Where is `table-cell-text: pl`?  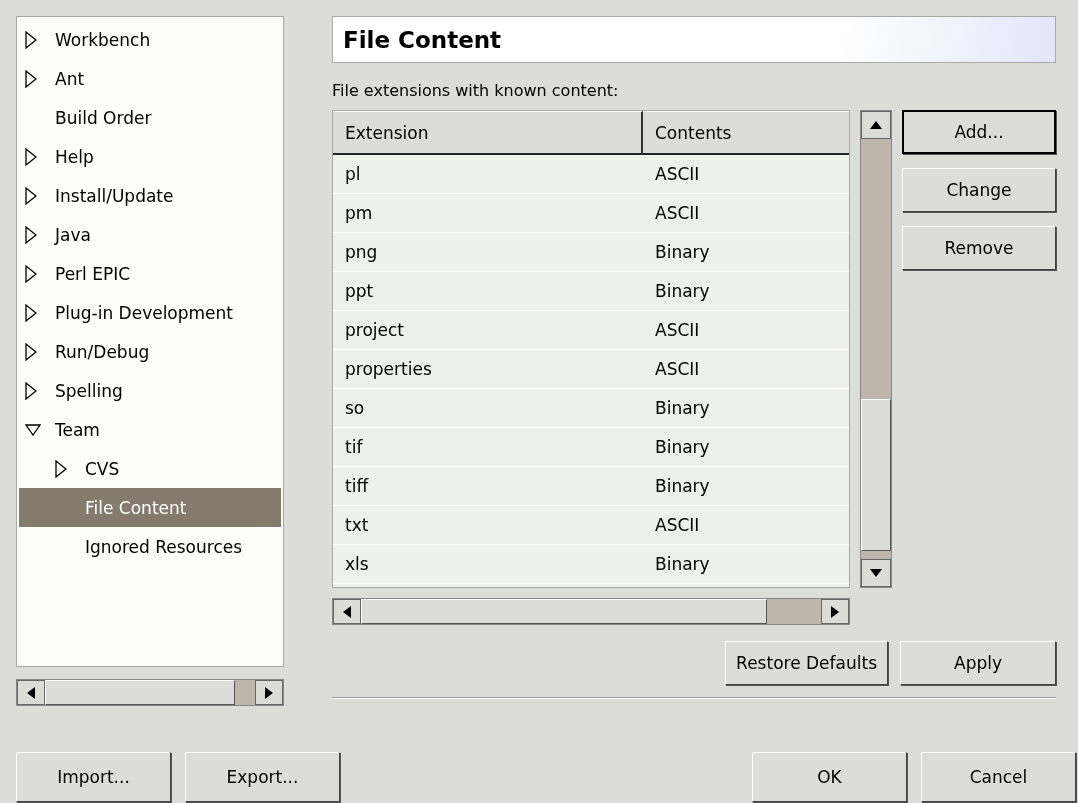
table-cell-text: pl is located at coordinates (353, 174).